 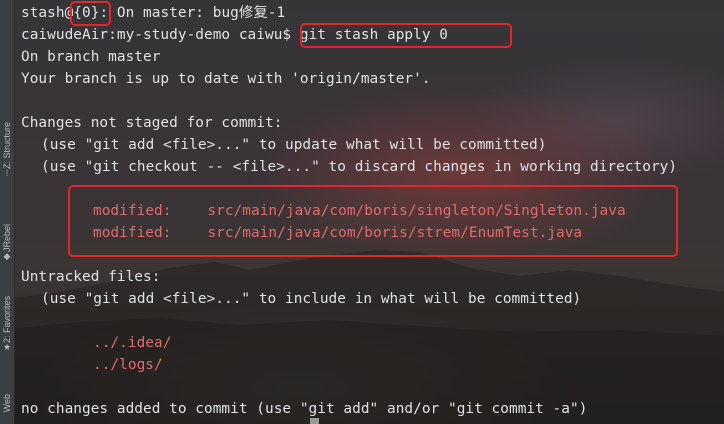 I want to click on sidebar-item-structure-label: Z: Structure, so click(x=7, y=146).